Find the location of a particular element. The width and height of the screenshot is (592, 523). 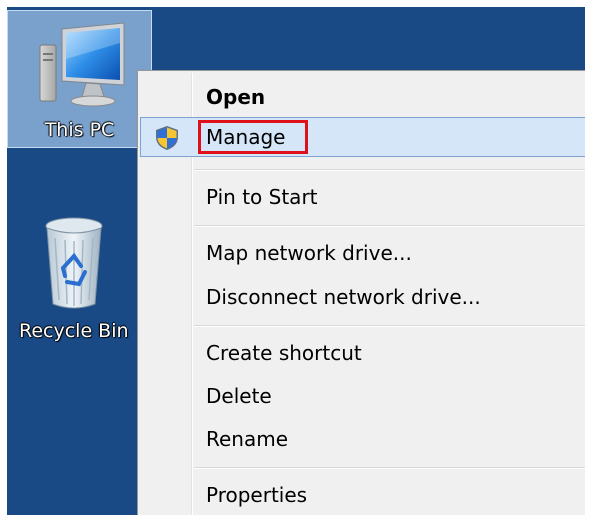

menu-item-label: Rename is located at coordinates (247, 439).